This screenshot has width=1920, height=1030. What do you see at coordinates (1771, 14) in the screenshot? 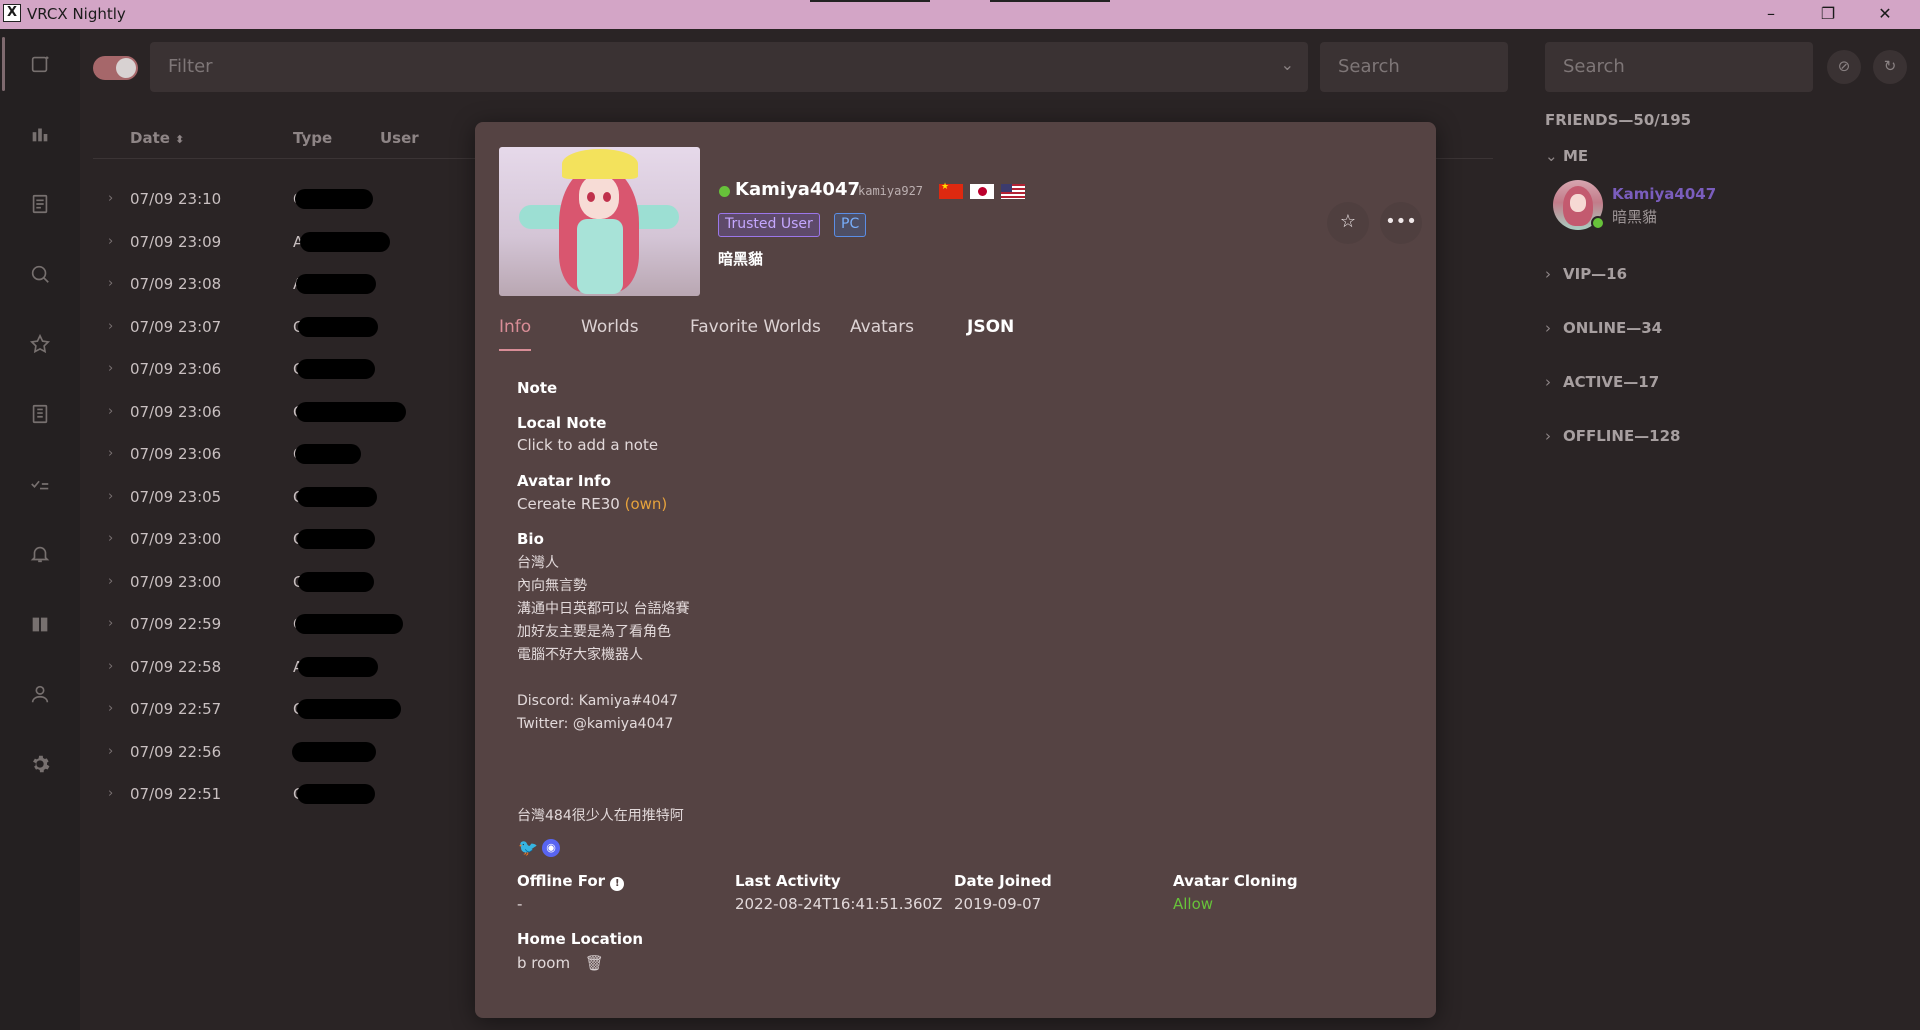
I see `minimize-button: –` at bounding box center [1771, 14].